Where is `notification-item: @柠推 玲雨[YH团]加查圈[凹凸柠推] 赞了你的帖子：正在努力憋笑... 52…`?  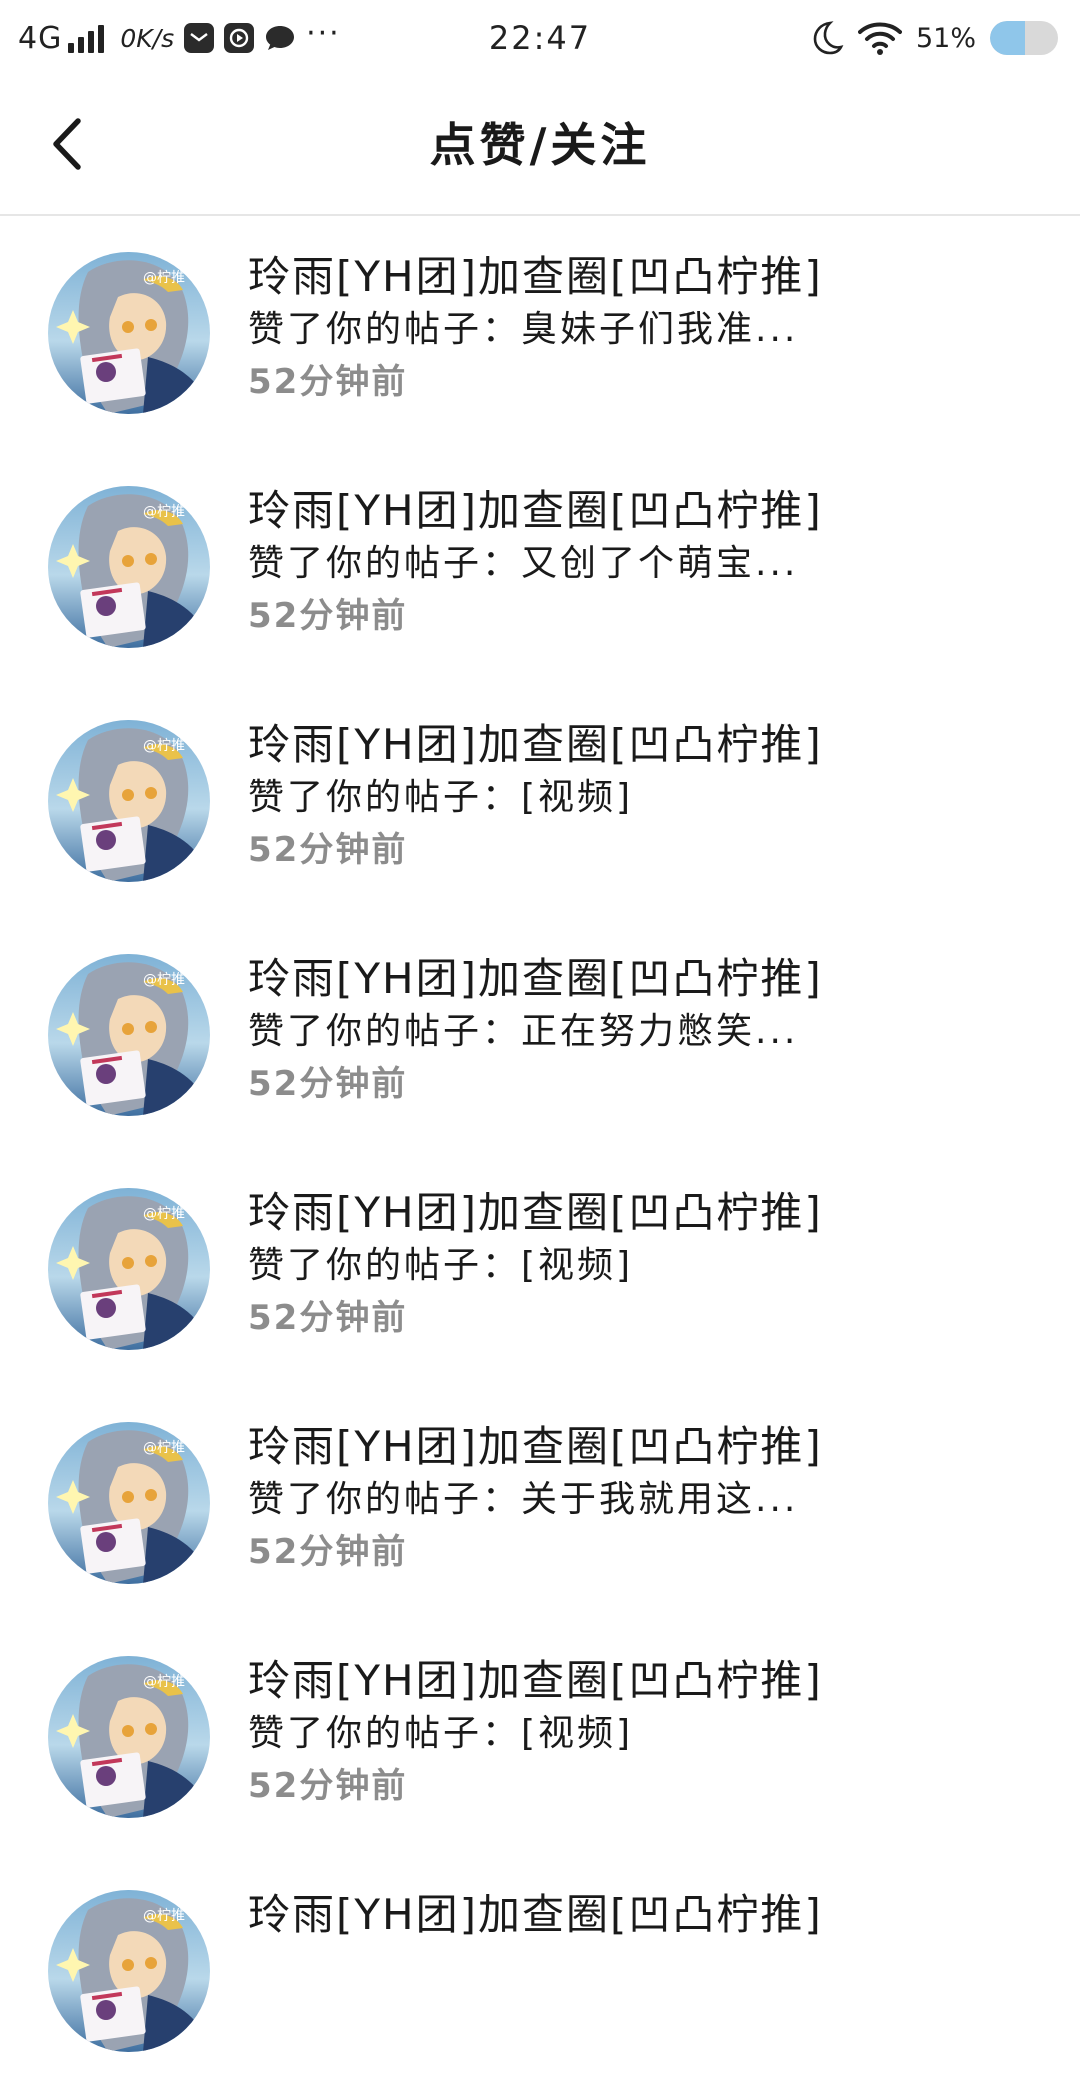 notification-item: @柠推 玲雨[YH团]加查圈[凹凸柠推] 赞了你的帖子：正在努力憋笑... 52… is located at coordinates (540, 1035).